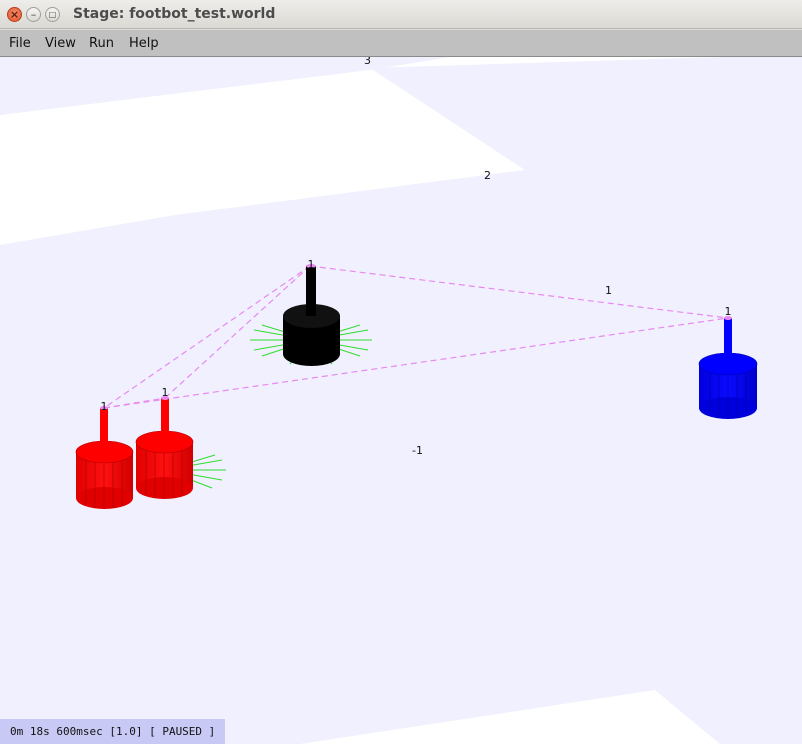 Image resolution: width=802 pixels, height=744 pixels. Describe the element at coordinates (608, 290) in the screenshot. I see `axis-label-1: 1` at that location.